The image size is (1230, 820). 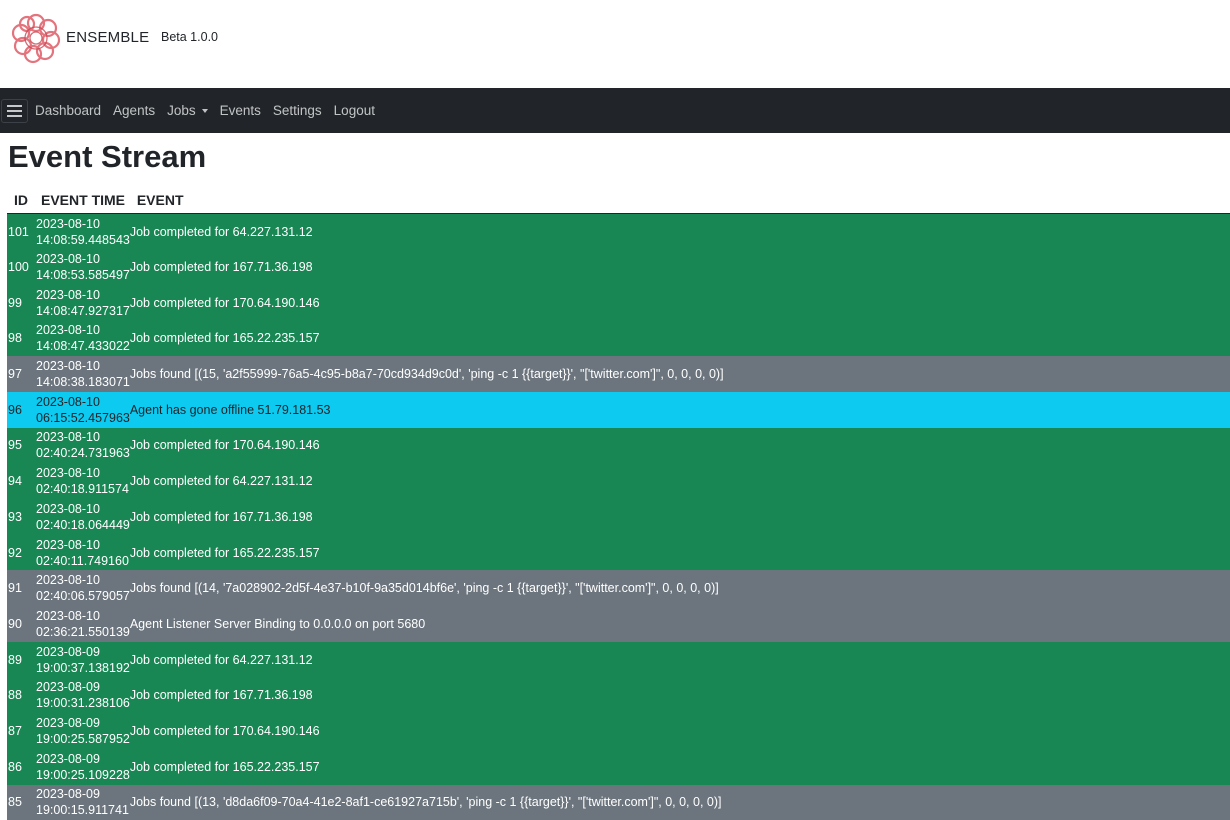 I want to click on event-clock-time: 19:00:25.109228, so click(x=83, y=775).